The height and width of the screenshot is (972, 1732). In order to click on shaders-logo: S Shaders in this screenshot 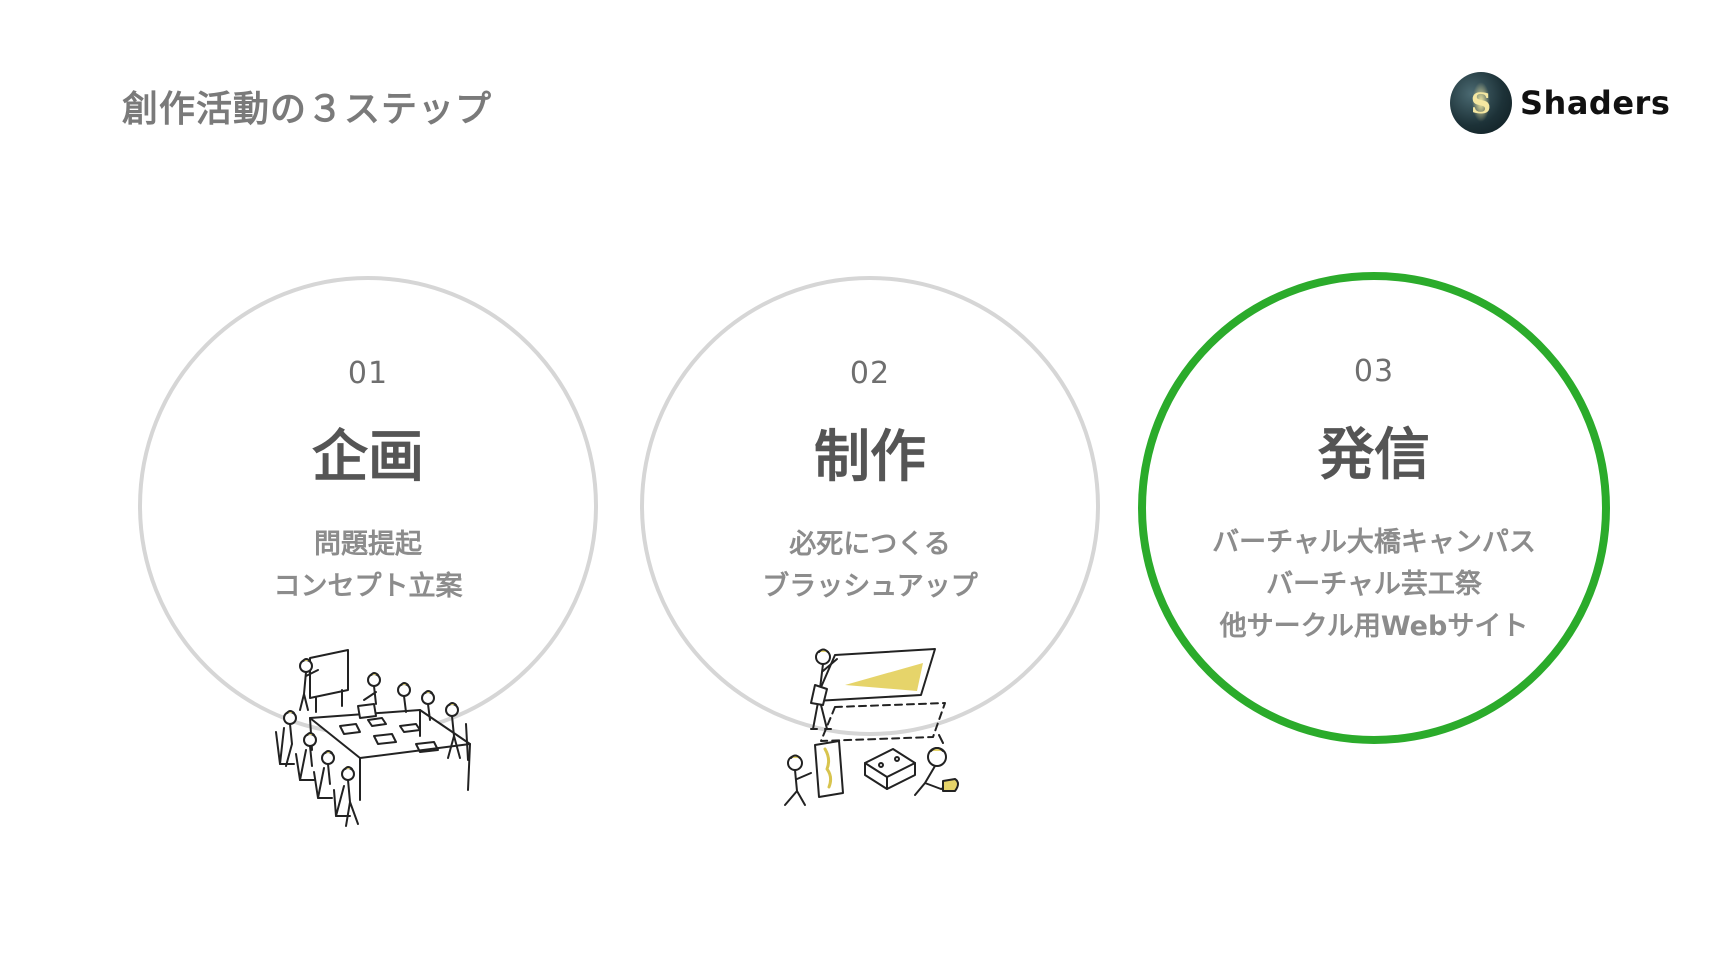, I will do `click(1560, 103)`.